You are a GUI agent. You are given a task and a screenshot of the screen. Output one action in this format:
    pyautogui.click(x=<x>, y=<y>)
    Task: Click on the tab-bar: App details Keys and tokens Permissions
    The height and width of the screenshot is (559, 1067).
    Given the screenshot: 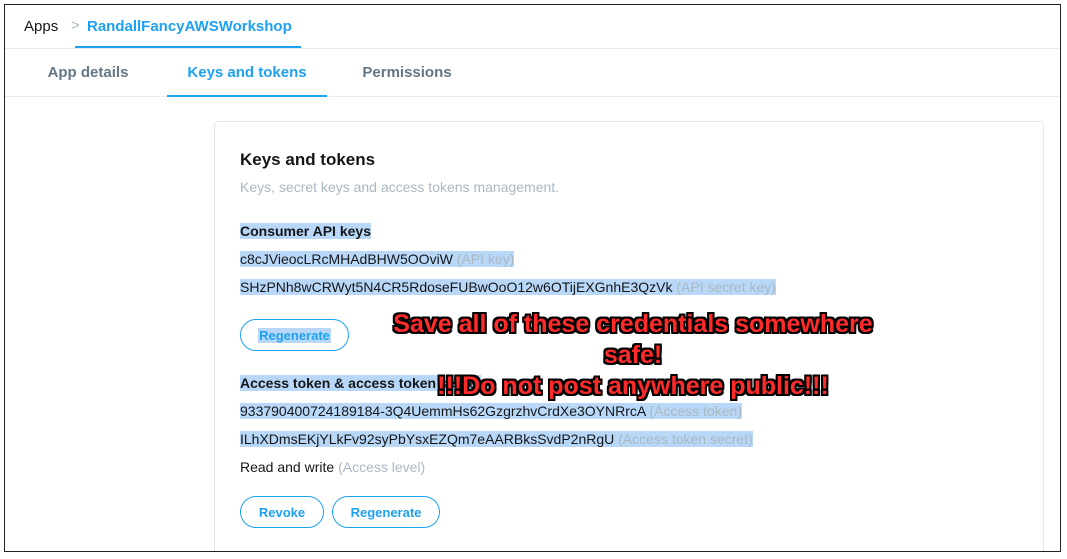 What is the action you would take?
    pyautogui.click(x=532, y=73)
    